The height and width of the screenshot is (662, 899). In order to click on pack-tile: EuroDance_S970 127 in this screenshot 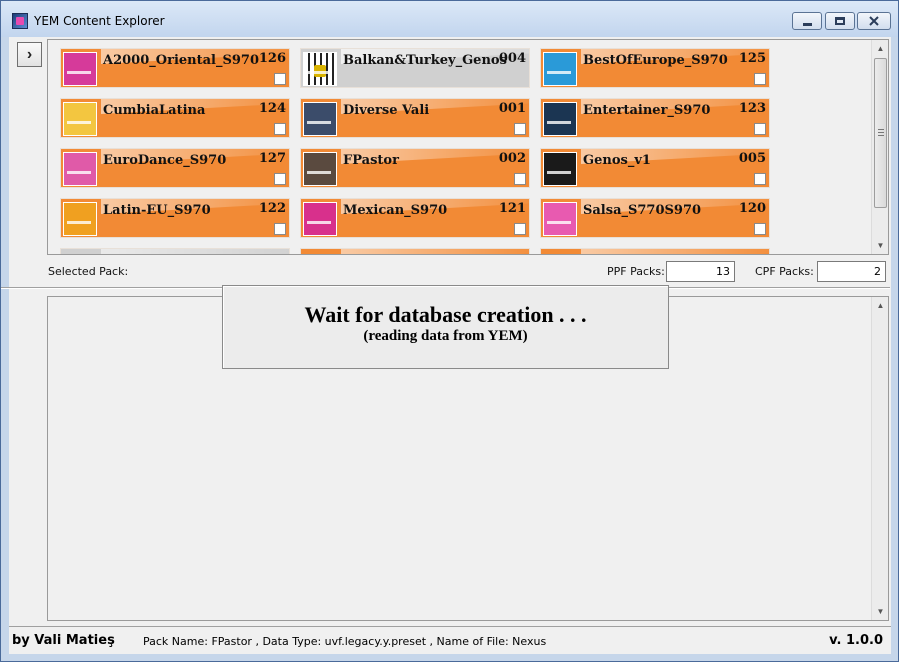, I will do `click(175, 168)`.